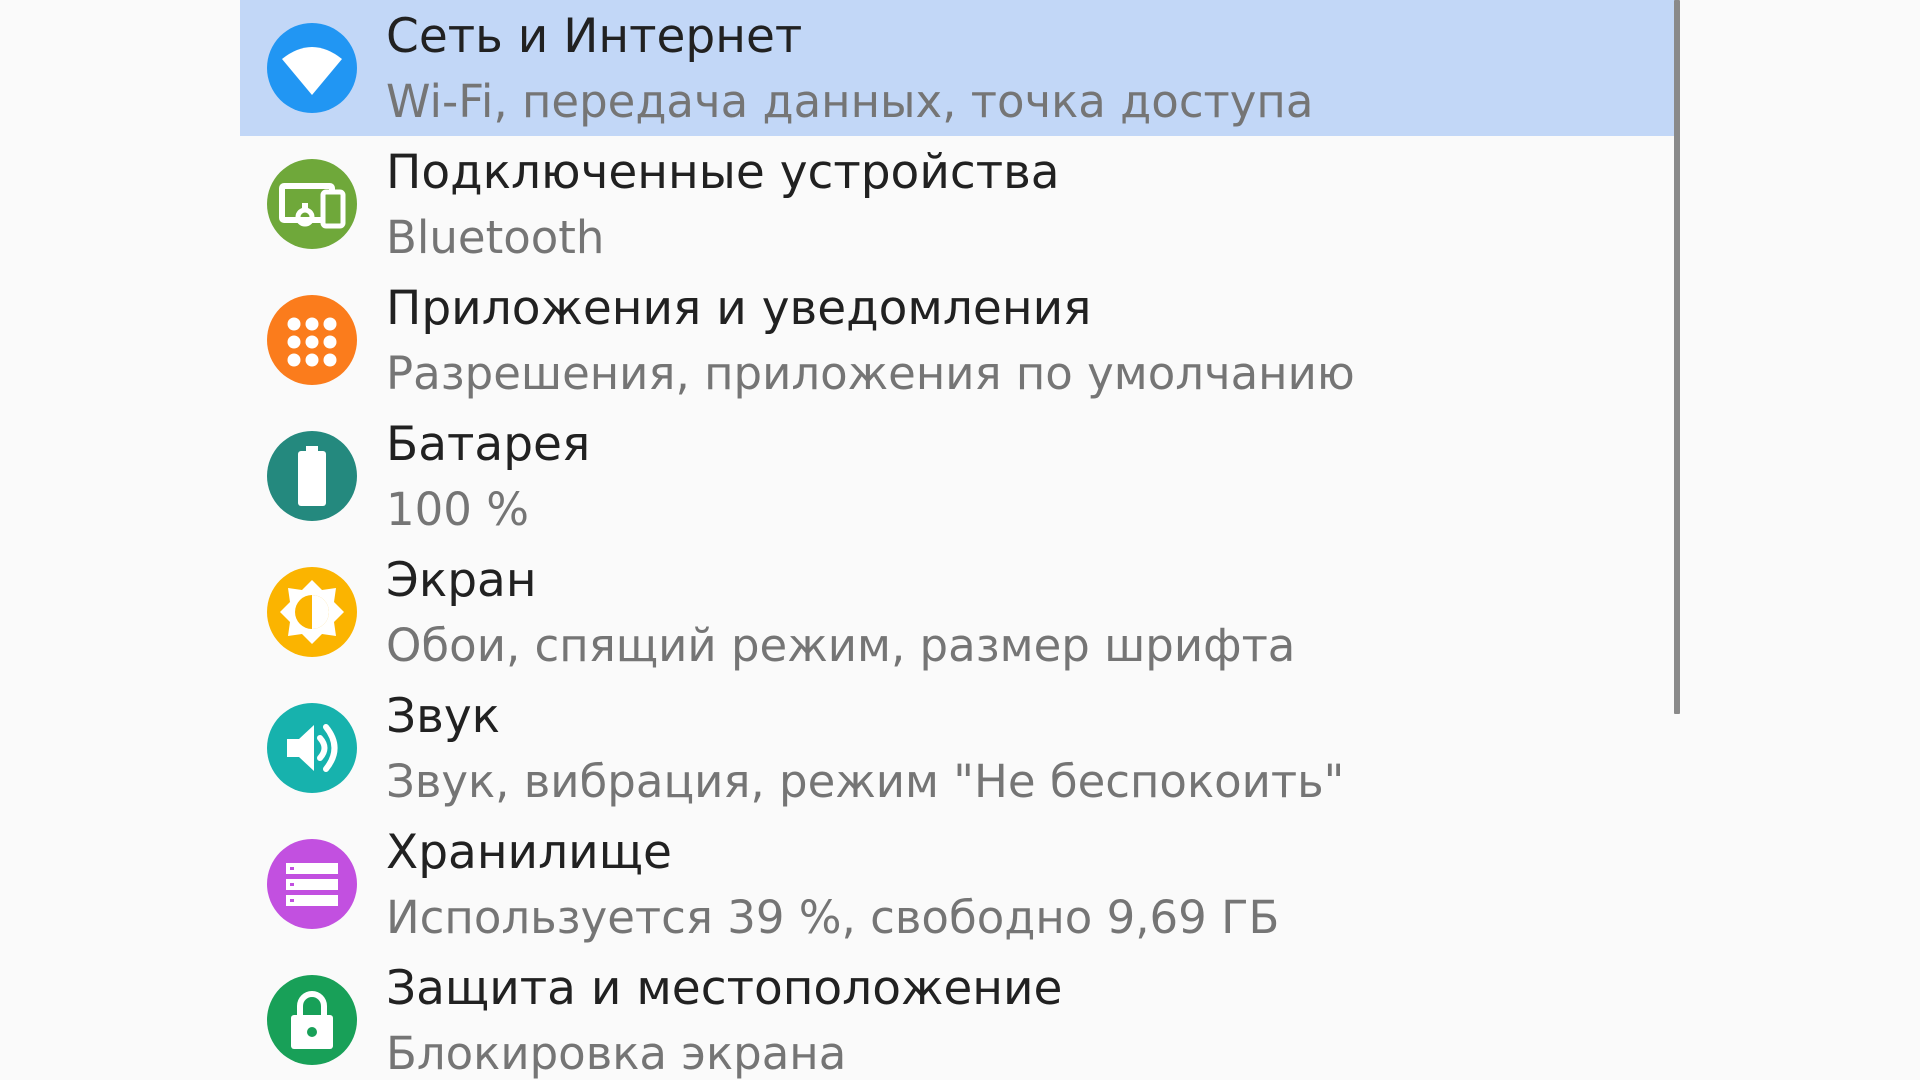  What do you see at coordinates (312, 476) in the screenshot?
I see `battery-icon` at bounding box center [312, 476].